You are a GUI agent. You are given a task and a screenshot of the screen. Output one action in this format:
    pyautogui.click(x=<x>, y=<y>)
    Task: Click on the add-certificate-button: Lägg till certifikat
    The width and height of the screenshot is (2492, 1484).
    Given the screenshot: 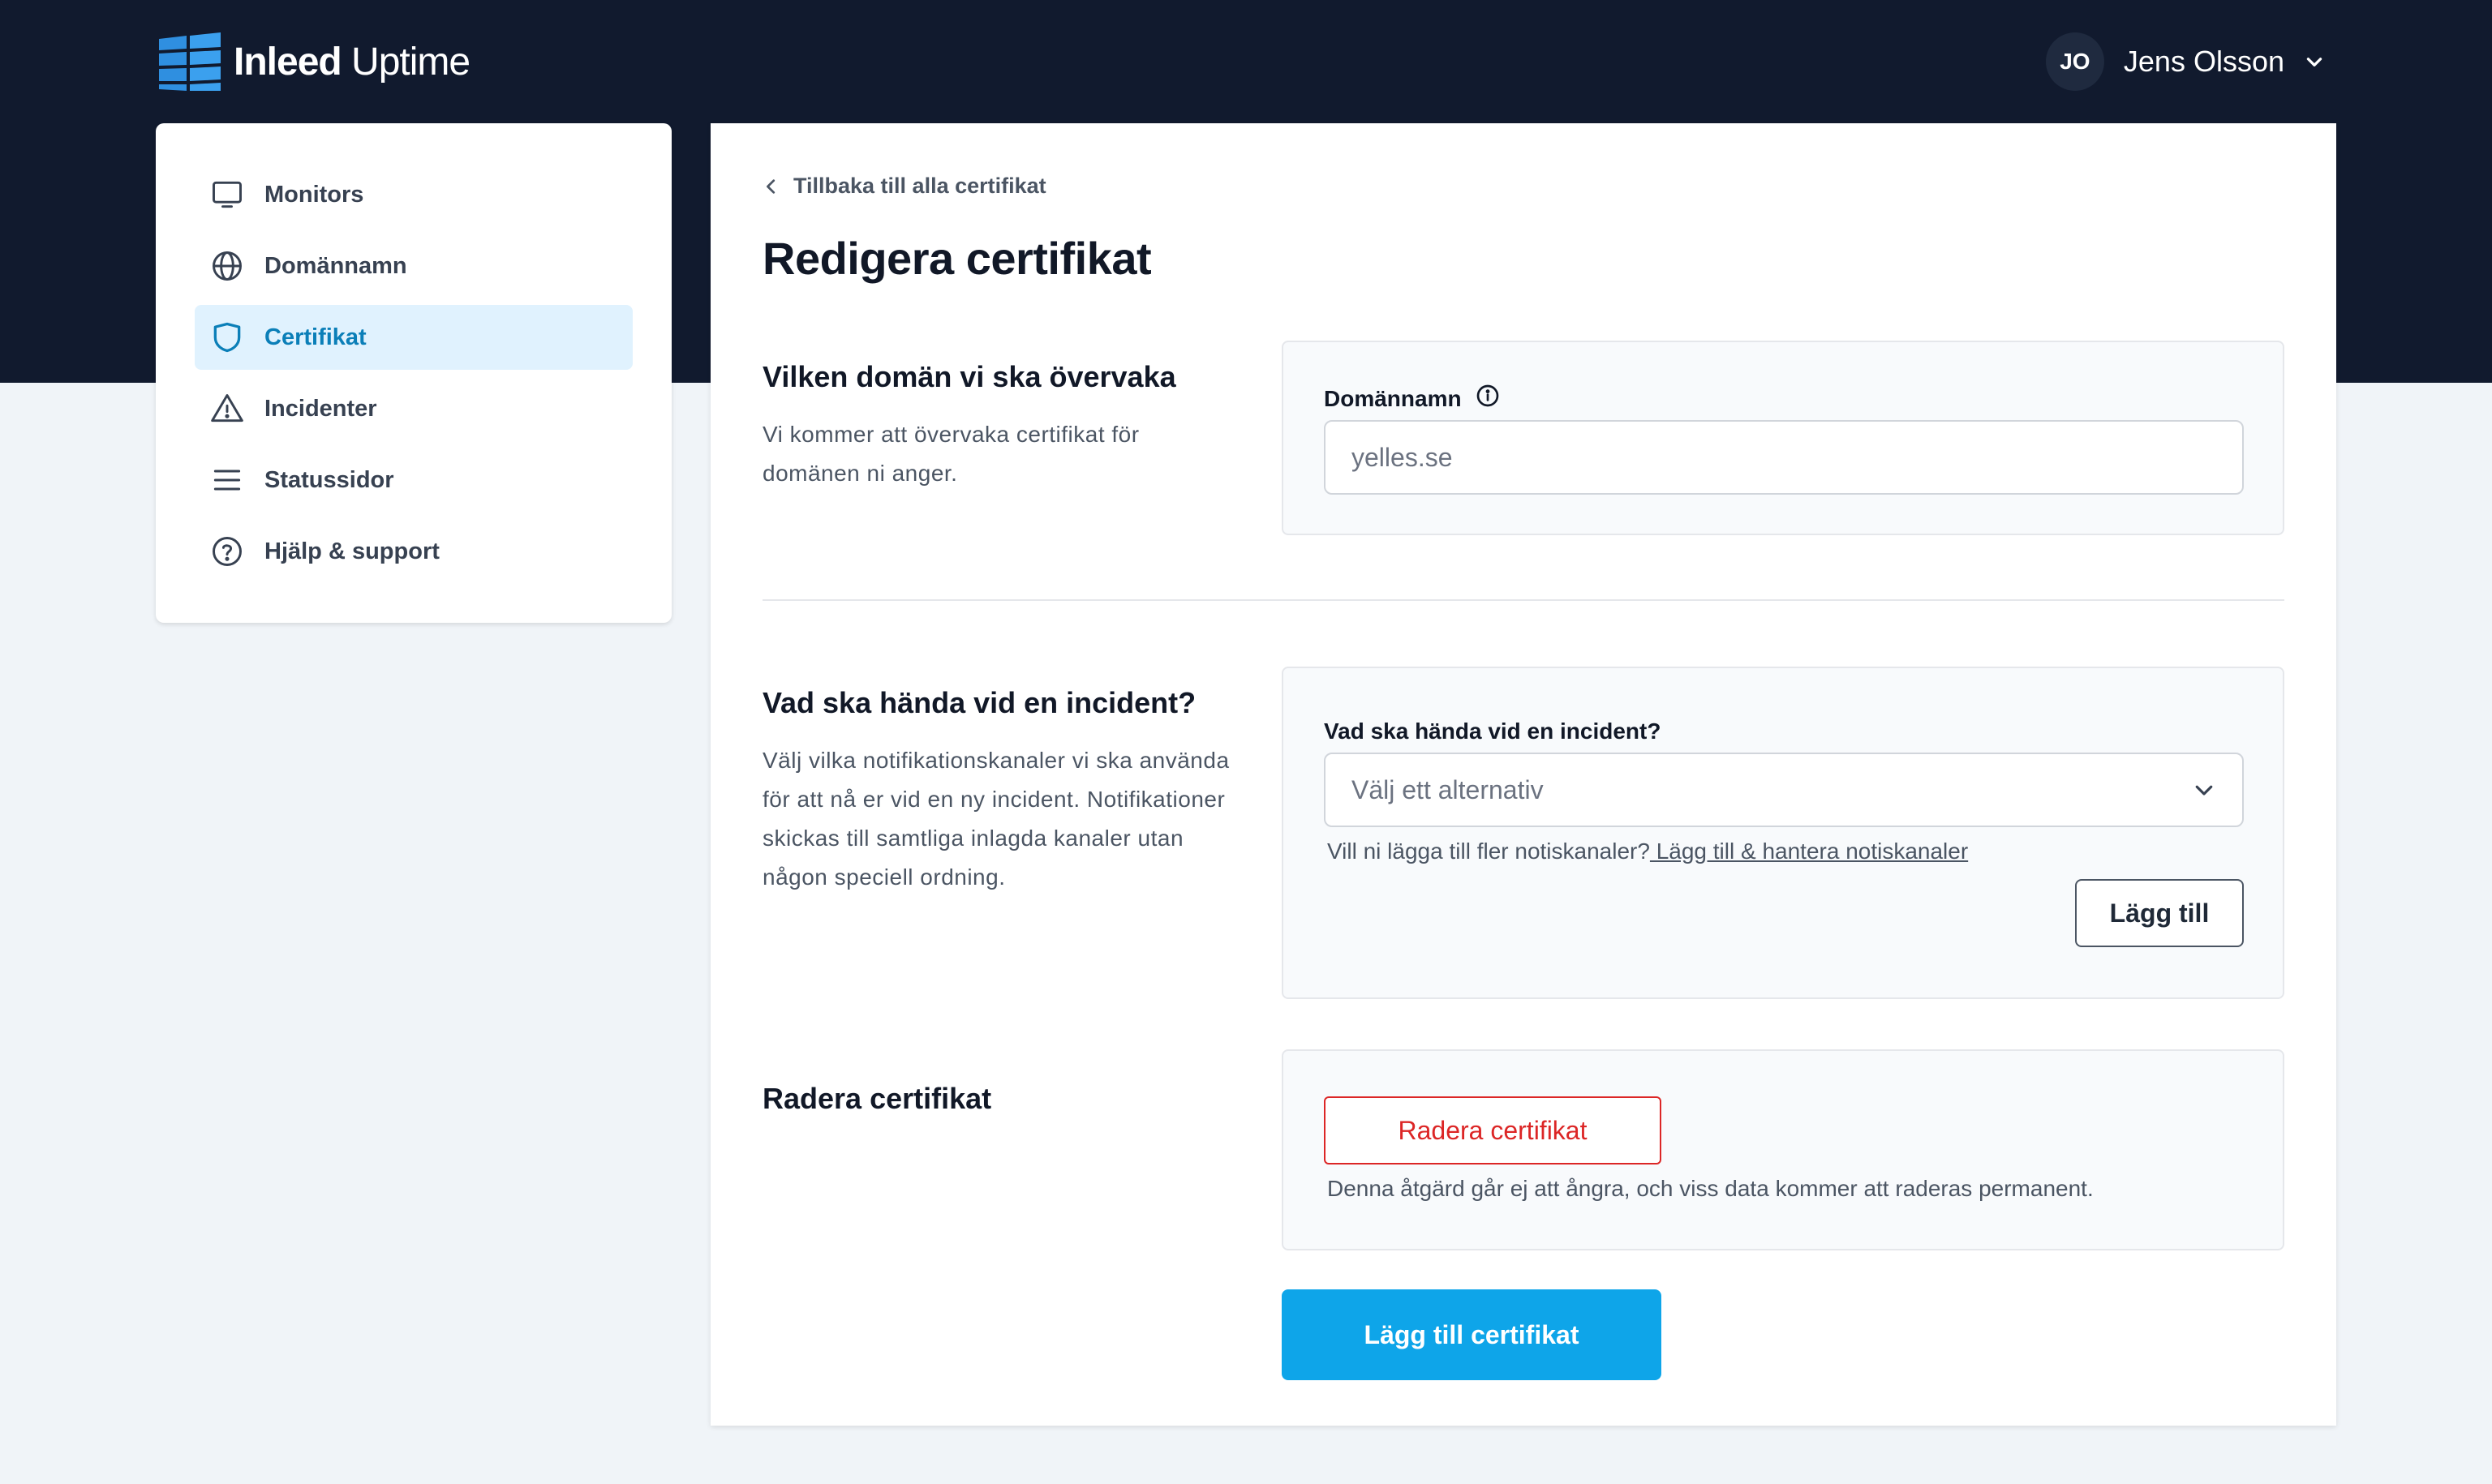 What is the action you would take?
    pyautogui.click(x=1471, y=1334)
    